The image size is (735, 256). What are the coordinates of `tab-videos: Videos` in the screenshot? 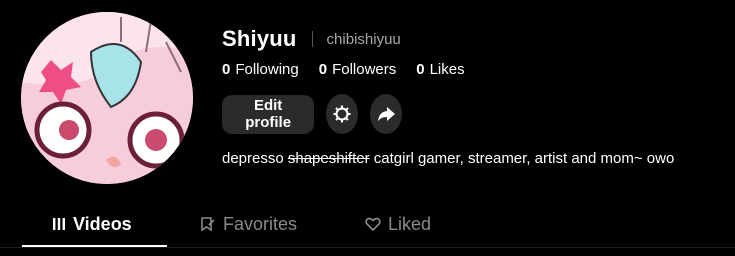 It's located at (92, 224).